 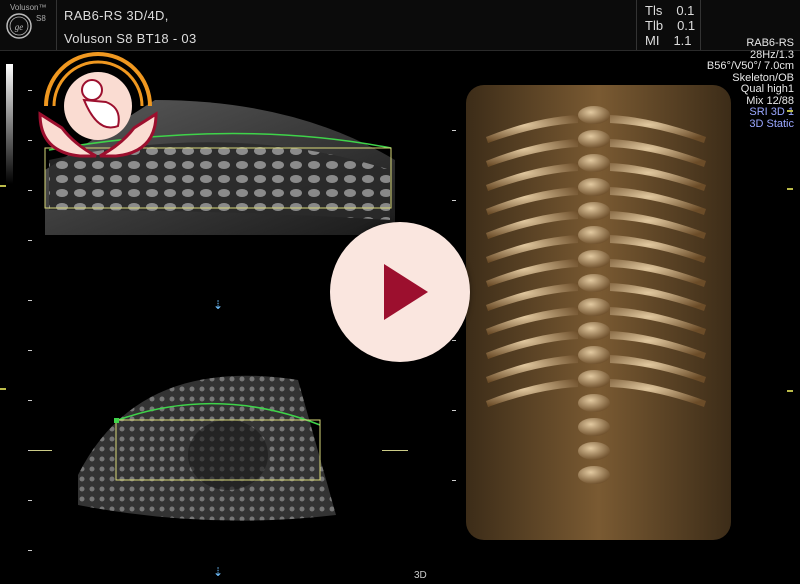 I want to click on ge-logo-icon: ge, so click(x=19, y=26).